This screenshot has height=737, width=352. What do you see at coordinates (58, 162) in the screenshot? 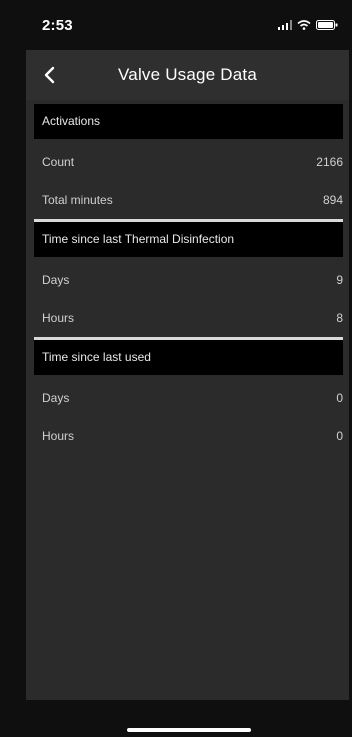
I see `row-label: Count` at bounding box center [58, 162].